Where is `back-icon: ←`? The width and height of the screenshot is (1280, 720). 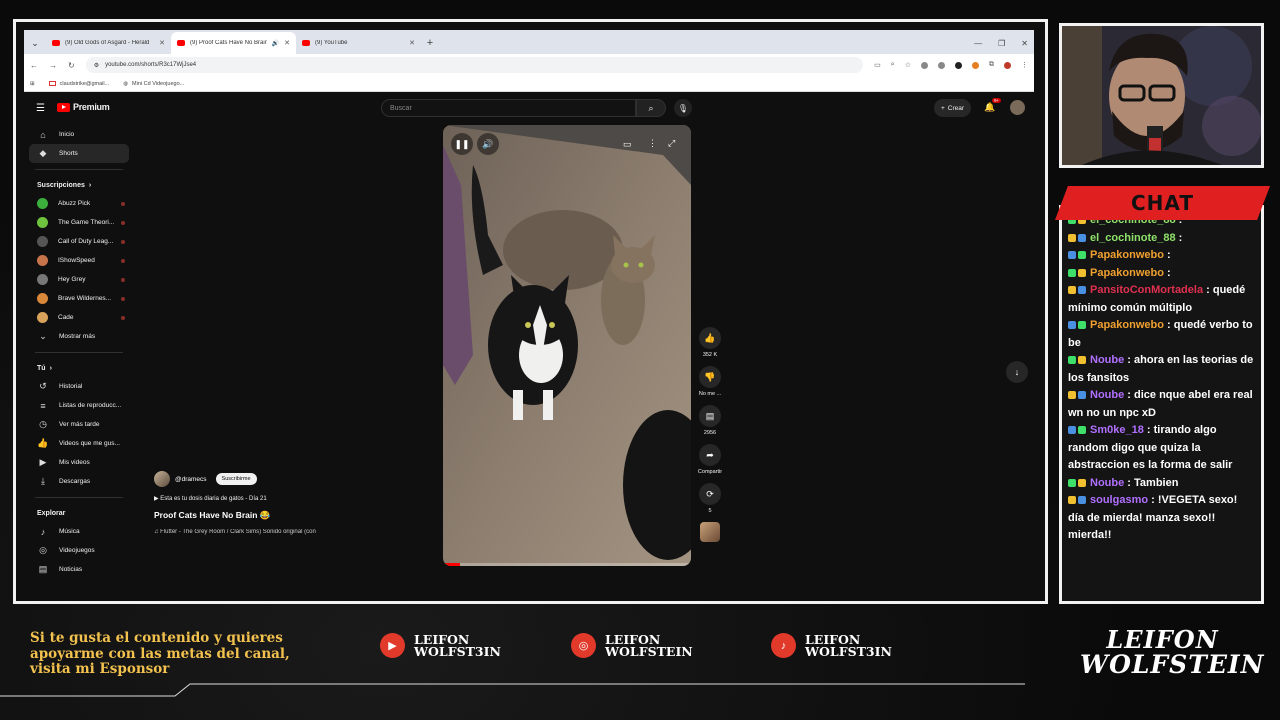 back-icon: ← is located at coordinates (34, 65).